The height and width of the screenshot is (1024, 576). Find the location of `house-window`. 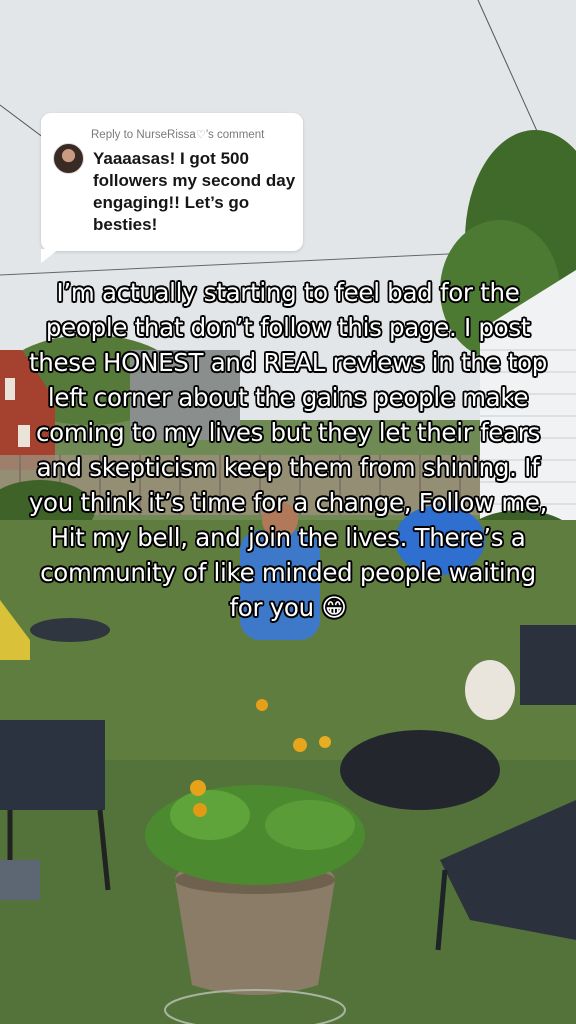

house-window is located at coordinates (10, 389).